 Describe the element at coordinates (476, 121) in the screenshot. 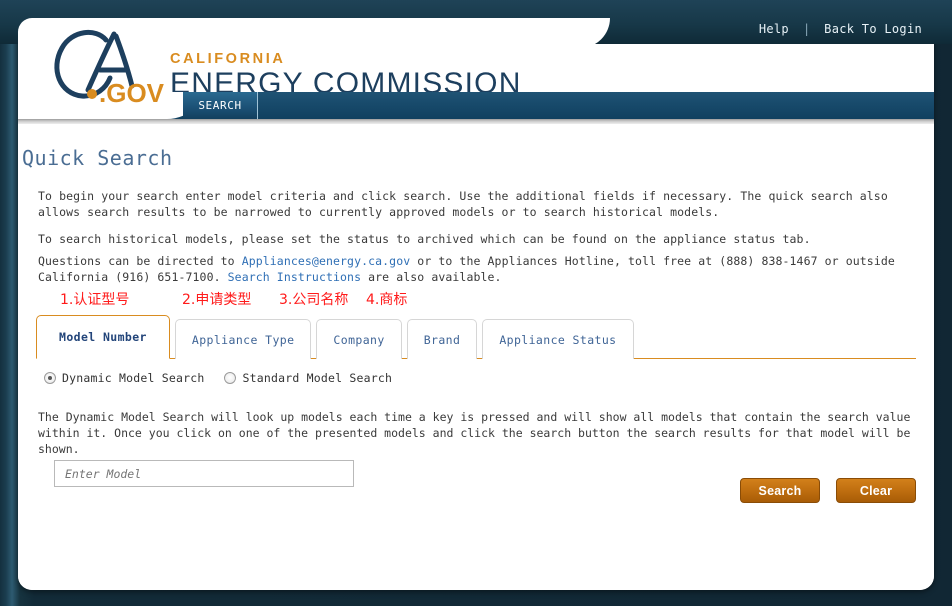

I see `header-divider` at that location.